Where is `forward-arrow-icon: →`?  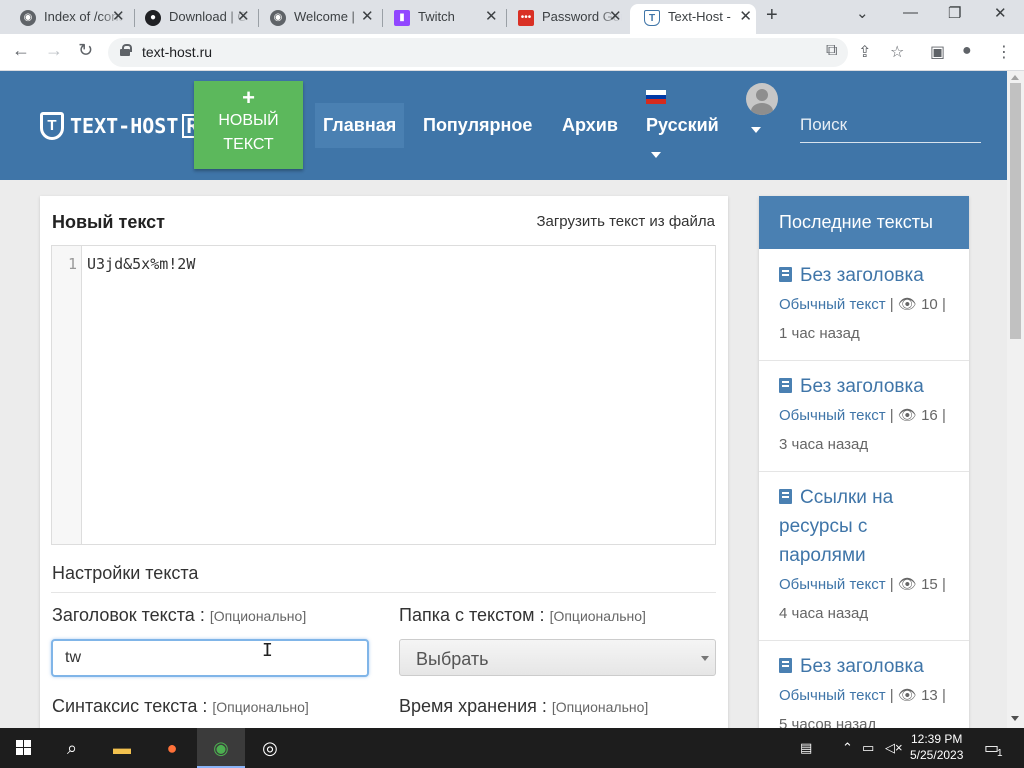 forward-arrow-icon: → is located at coordinates (54, 50).